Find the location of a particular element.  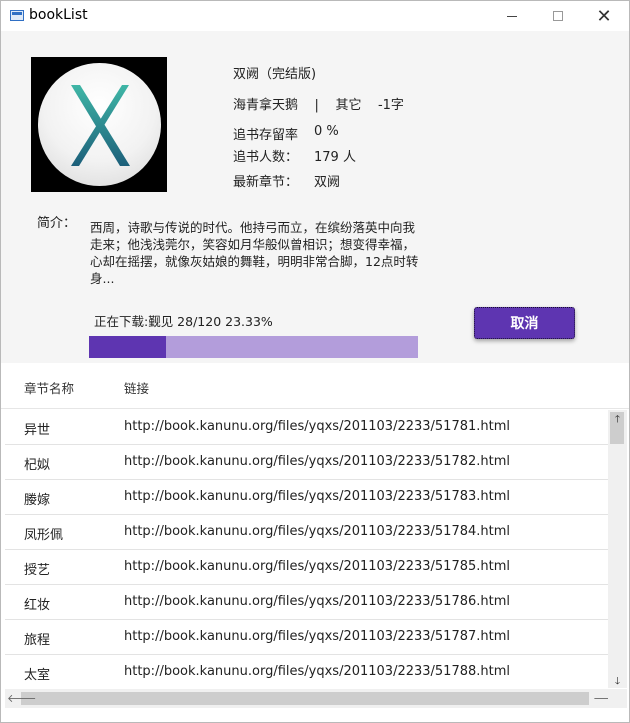

download-progress-fill is located at coordinates (127, 347).